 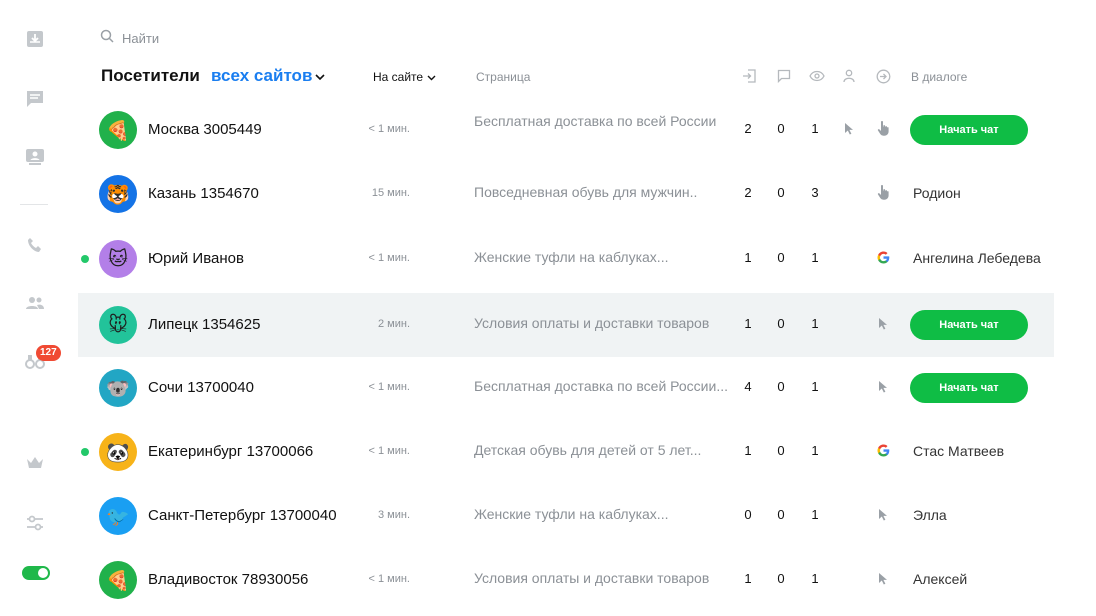 I want to click on visit-time: 3 мин., so click(x=393, y=515).